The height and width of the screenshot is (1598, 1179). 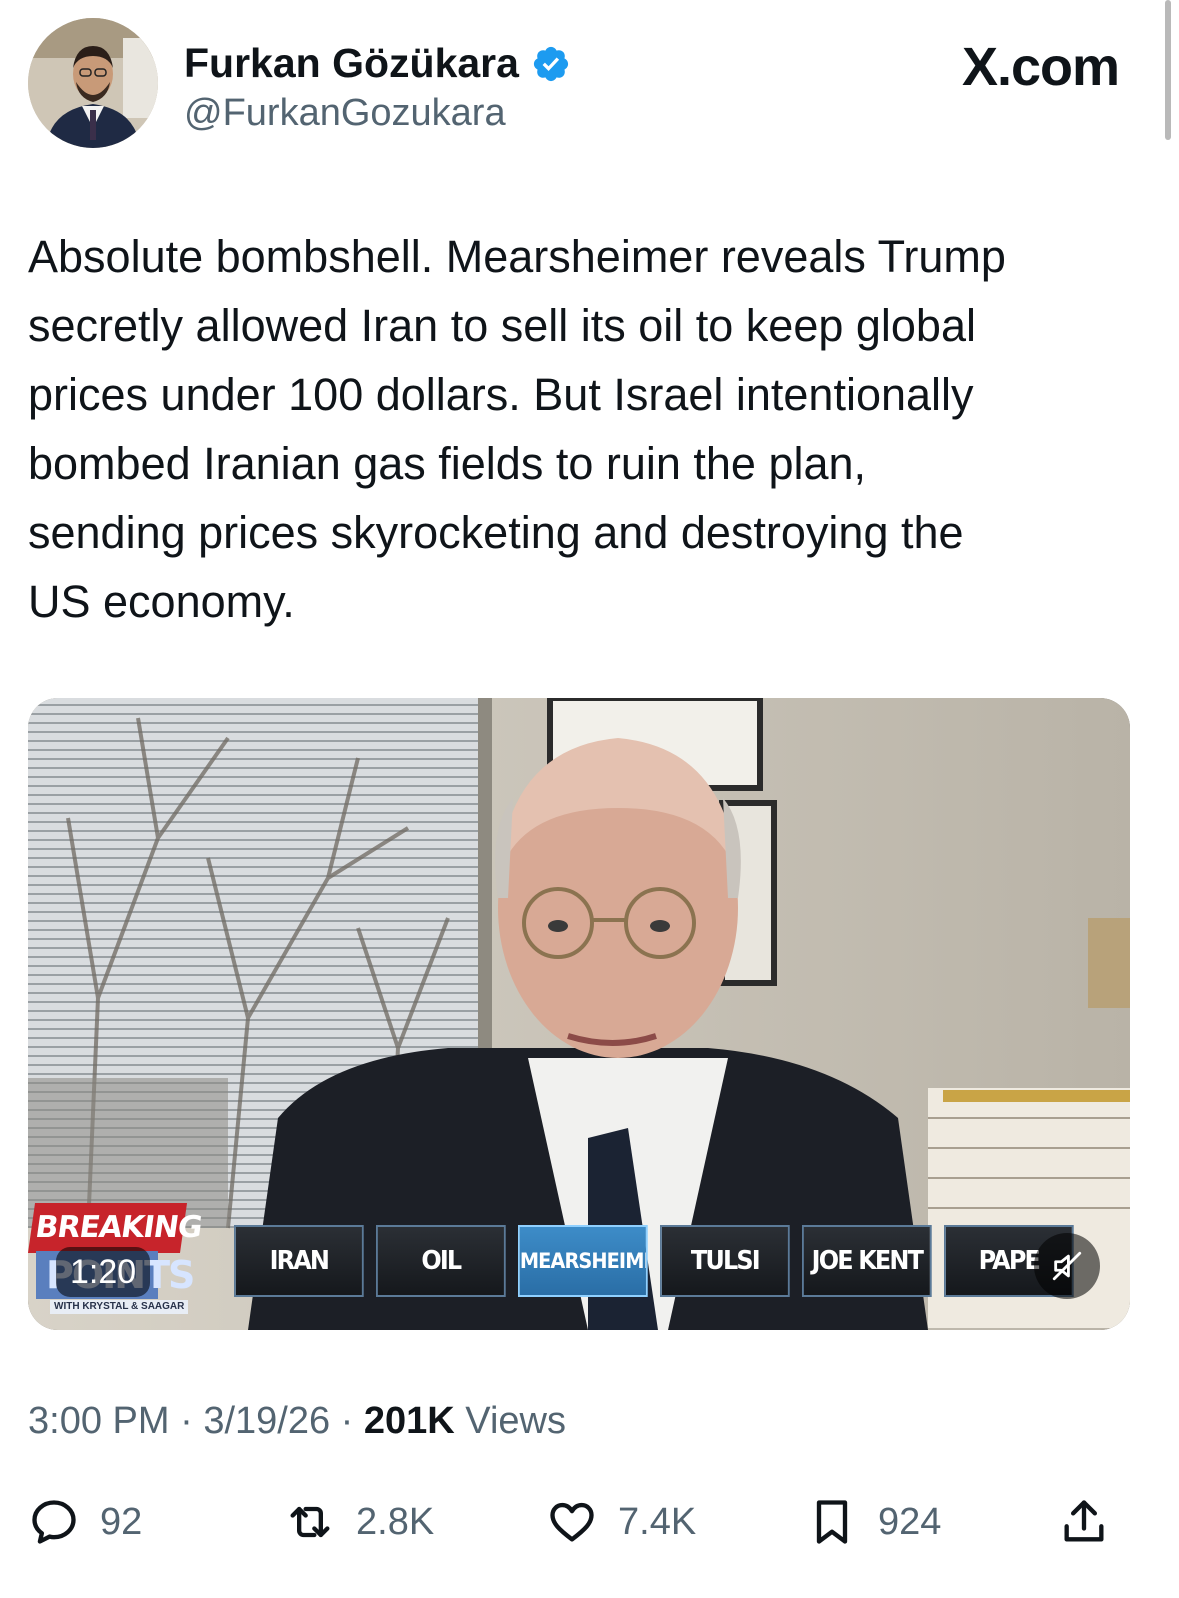 I want to click on topic-tag: IRAN, so click(x=299, y=1261).